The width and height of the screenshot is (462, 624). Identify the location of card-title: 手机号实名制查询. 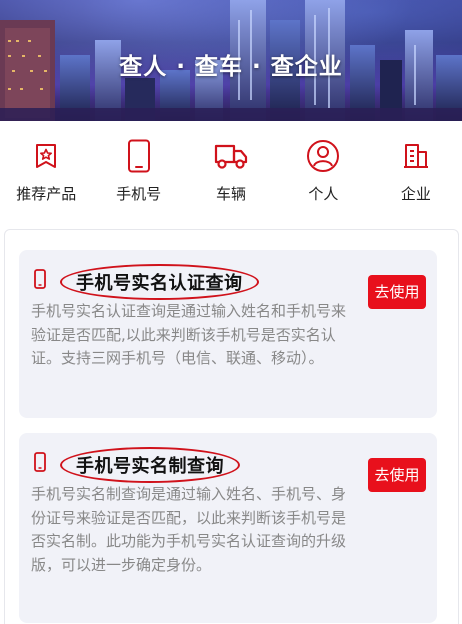
(150, 466).